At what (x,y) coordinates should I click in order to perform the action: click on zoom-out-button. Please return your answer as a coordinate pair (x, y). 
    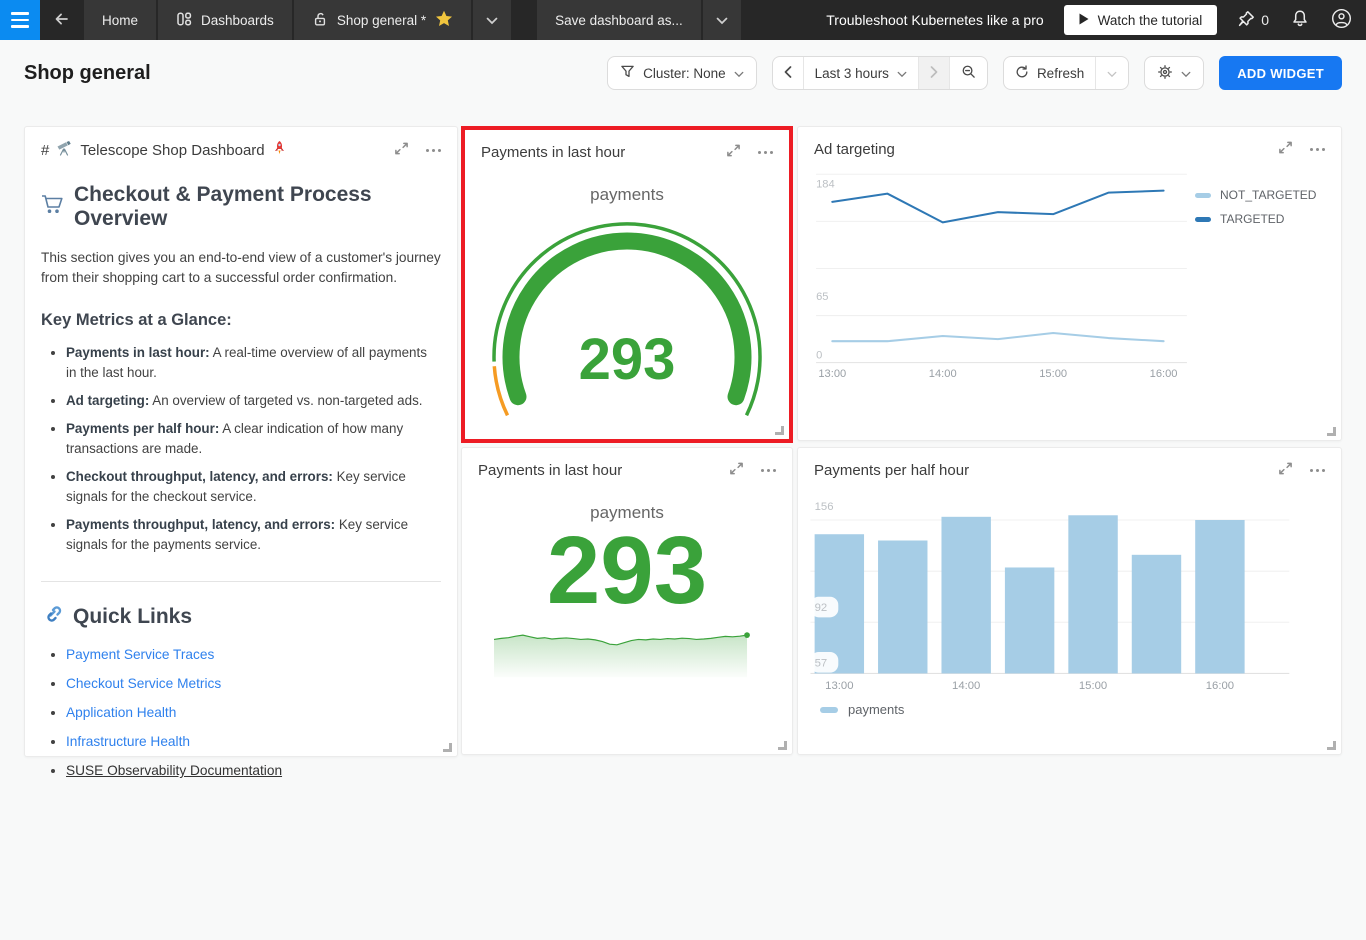
    Looking at the image, I should click on (967, 73).